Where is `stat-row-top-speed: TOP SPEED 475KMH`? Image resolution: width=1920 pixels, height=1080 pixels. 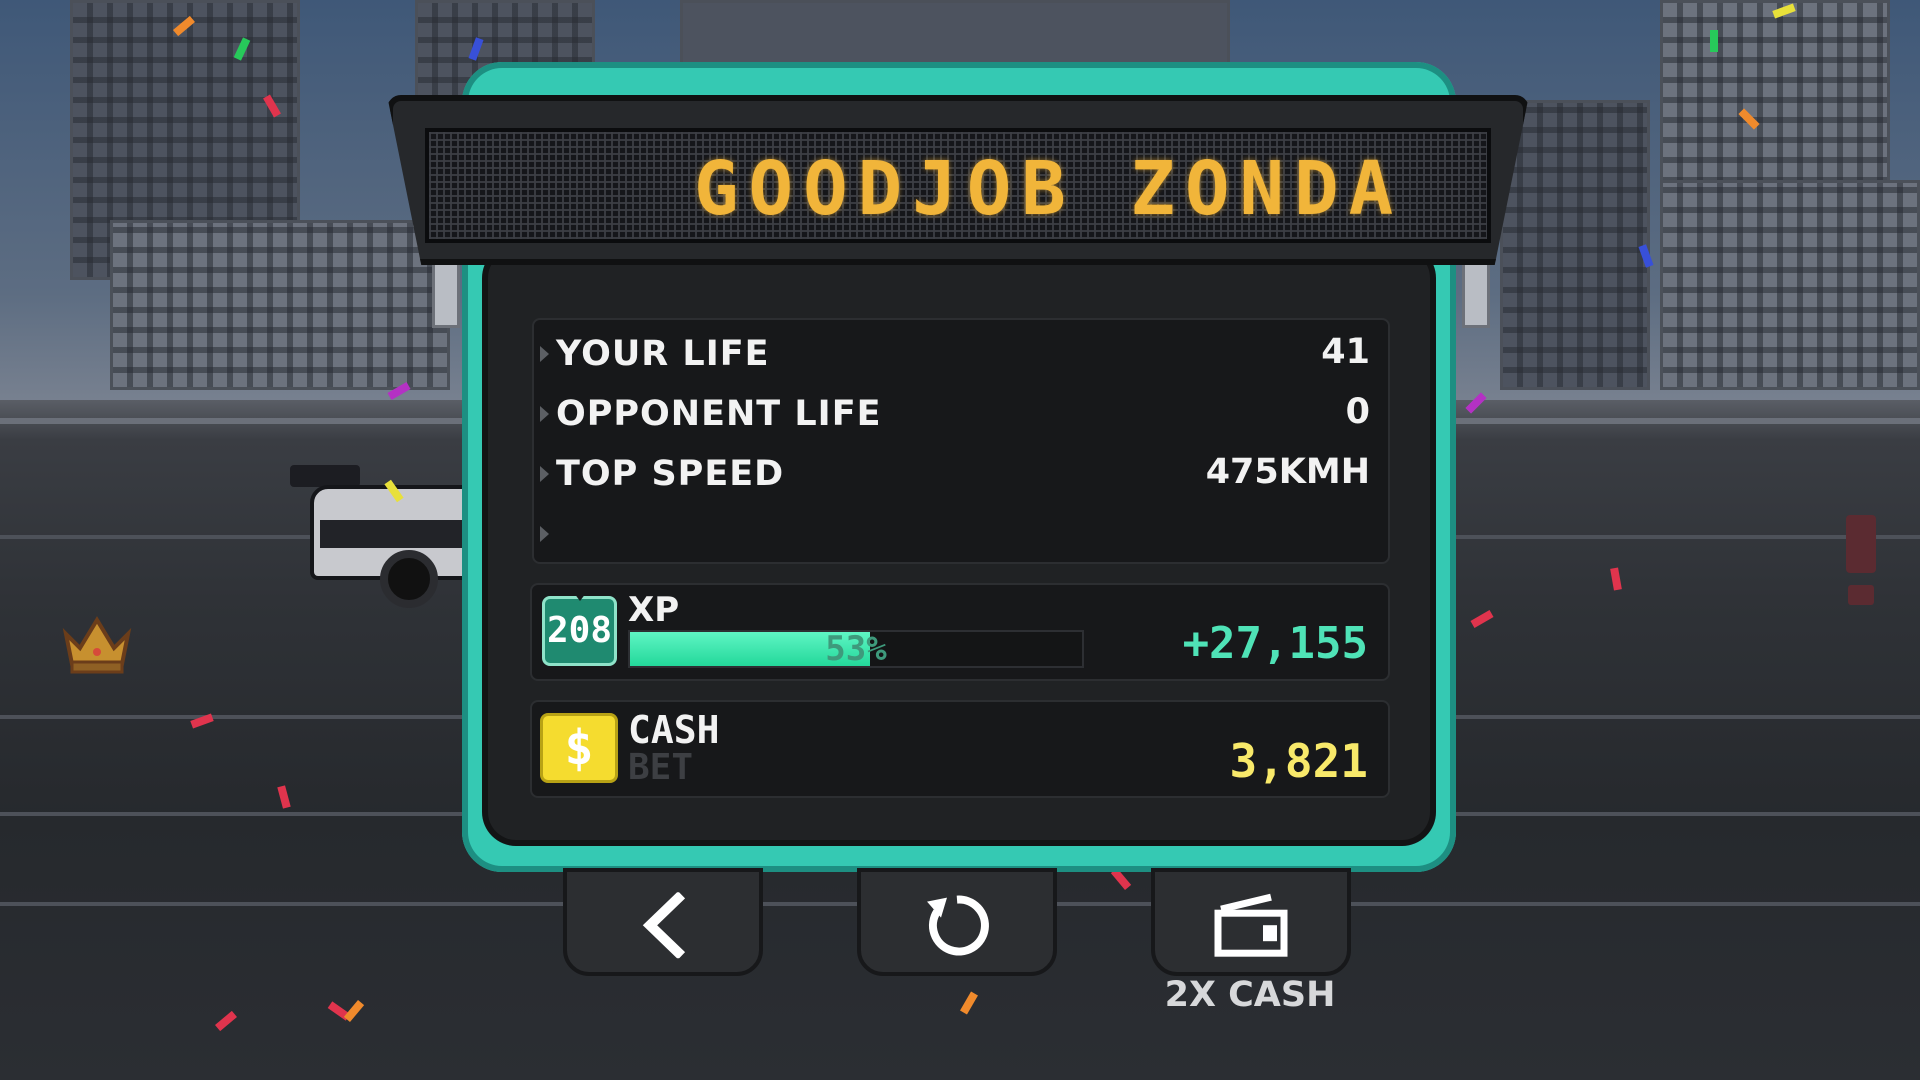
stat-row-top-speed: TOP SPEED 475KMH is located at coordinates (955, 473).